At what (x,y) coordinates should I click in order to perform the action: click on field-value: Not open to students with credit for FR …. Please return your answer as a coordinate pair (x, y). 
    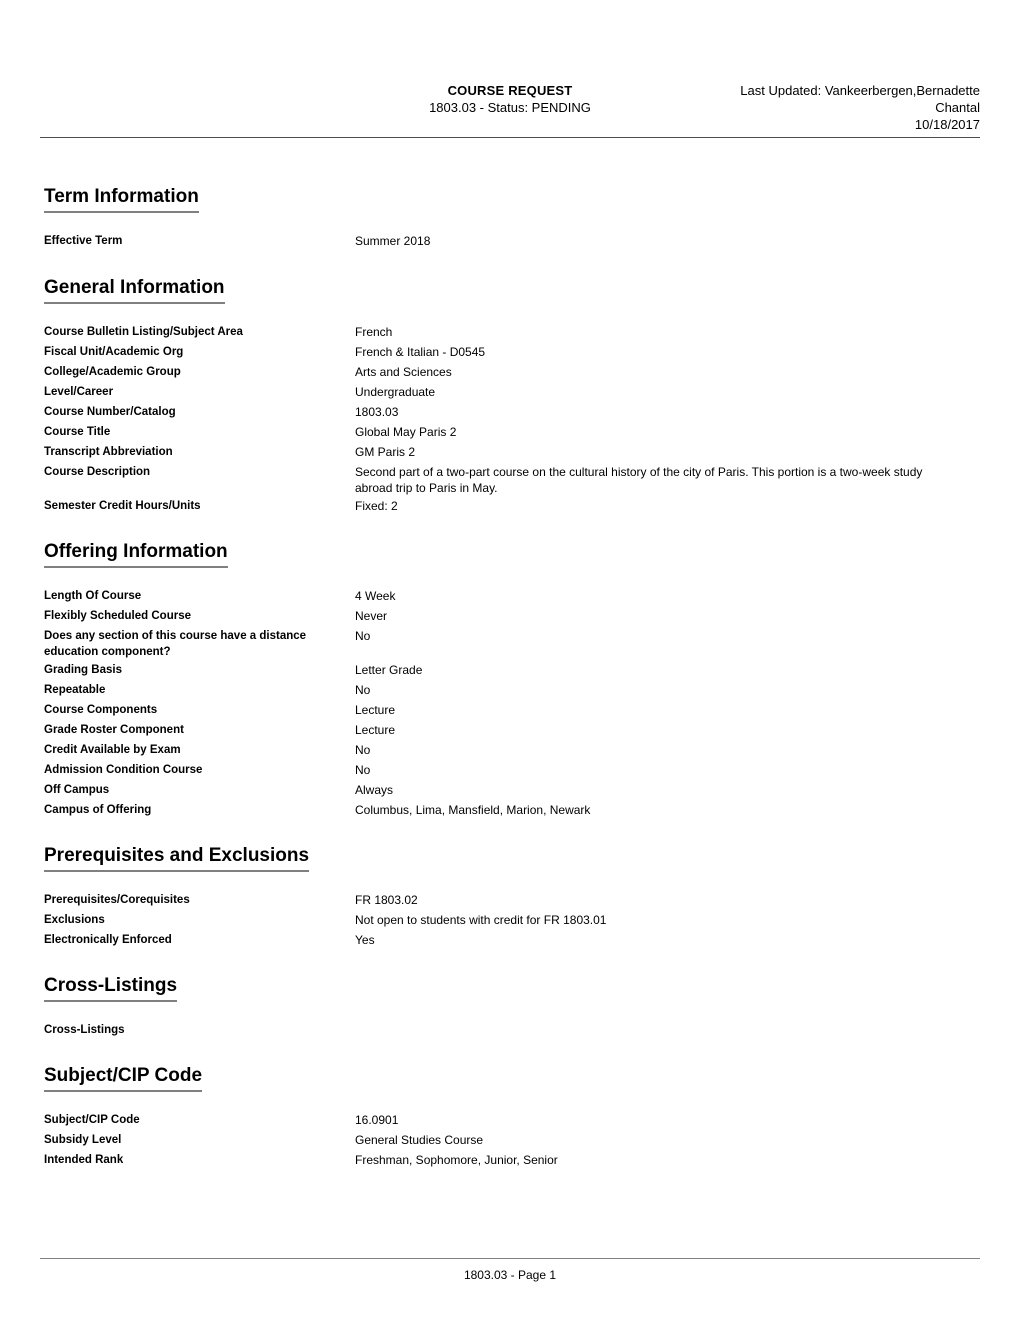
    Looking at the image, I should click on (481, 920).